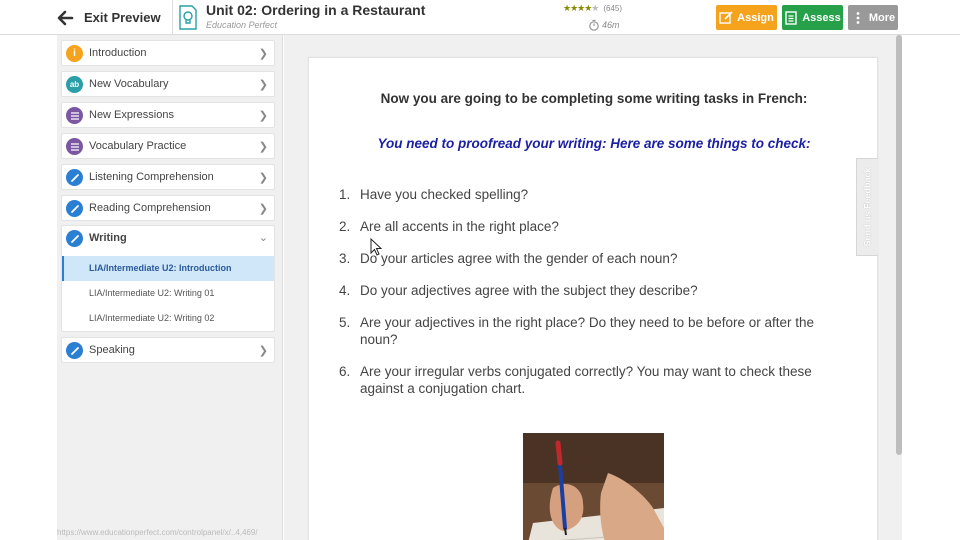 This screenshot has height=540, width=960. Describe the element at coordinates (74, 84) in the screenshot. I see `vocabulary-icon: ab` at that location.